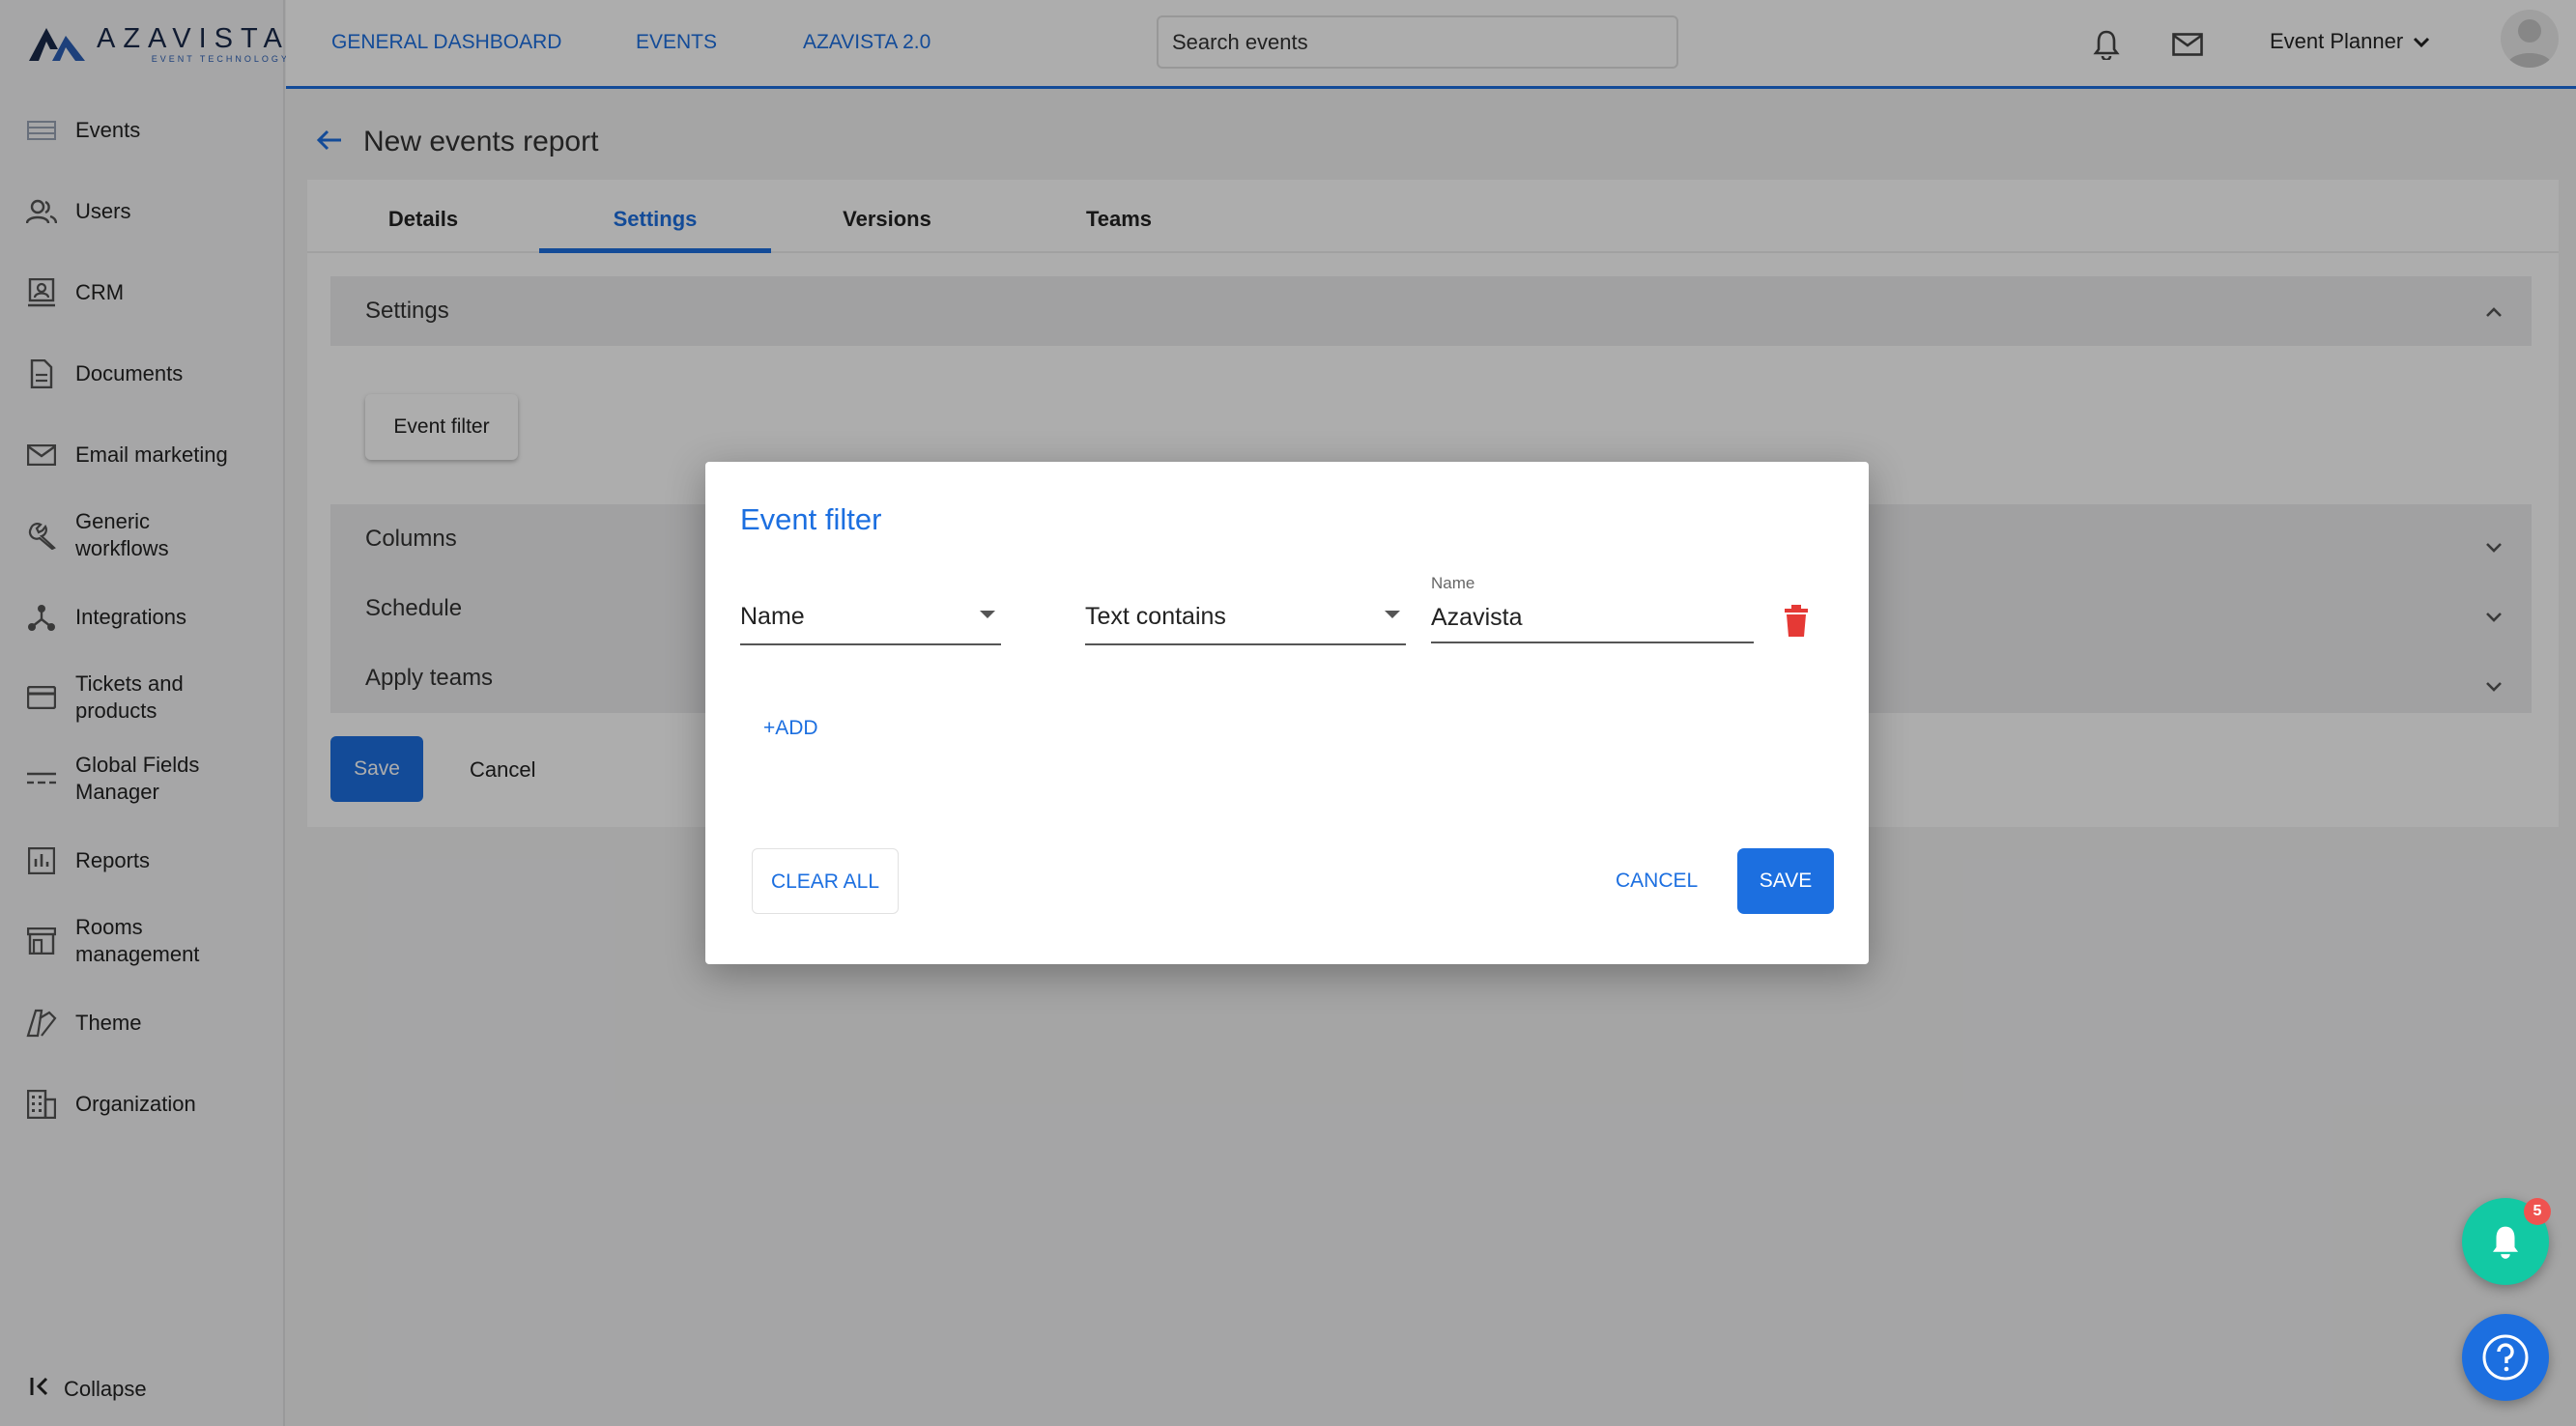 This screenshot has height=1426, width=2576. I want to click on clear-all-button: CLEAR ALL, so click(826, 881).